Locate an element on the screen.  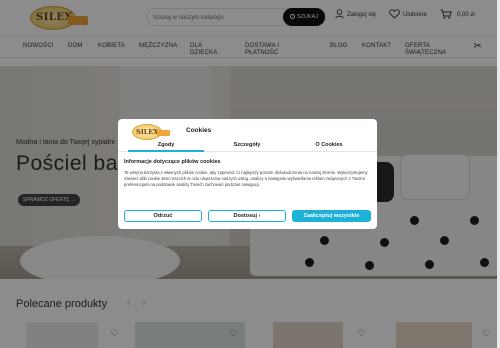
modal-heading: Informacje dotyczące plików cookies is located at coordinates (172, 162).